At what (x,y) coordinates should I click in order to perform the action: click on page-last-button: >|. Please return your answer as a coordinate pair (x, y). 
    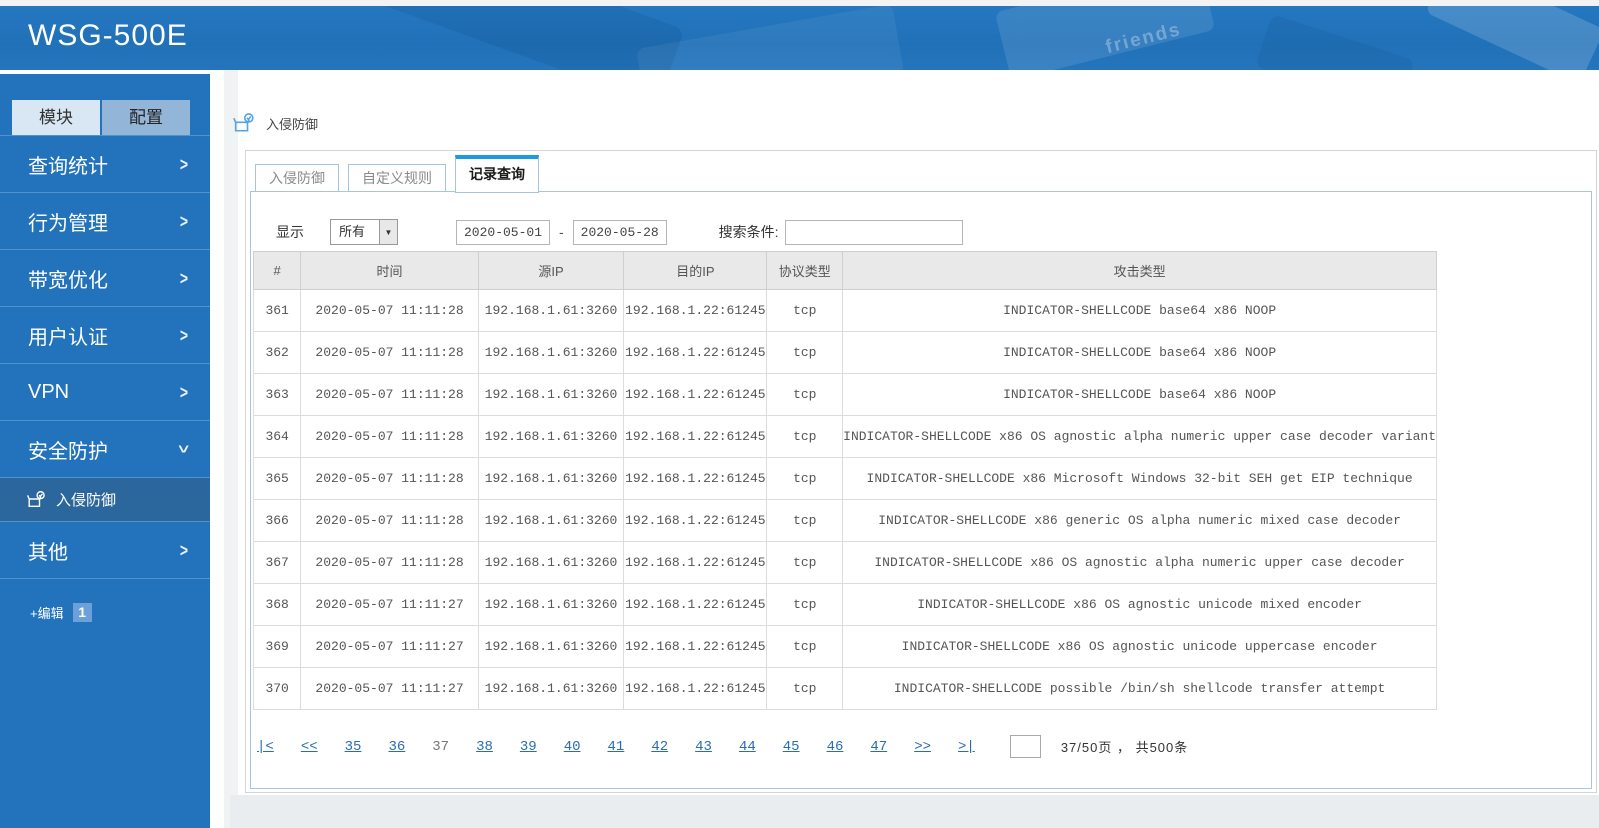
    Looking at the image, I should click on (966, 747).